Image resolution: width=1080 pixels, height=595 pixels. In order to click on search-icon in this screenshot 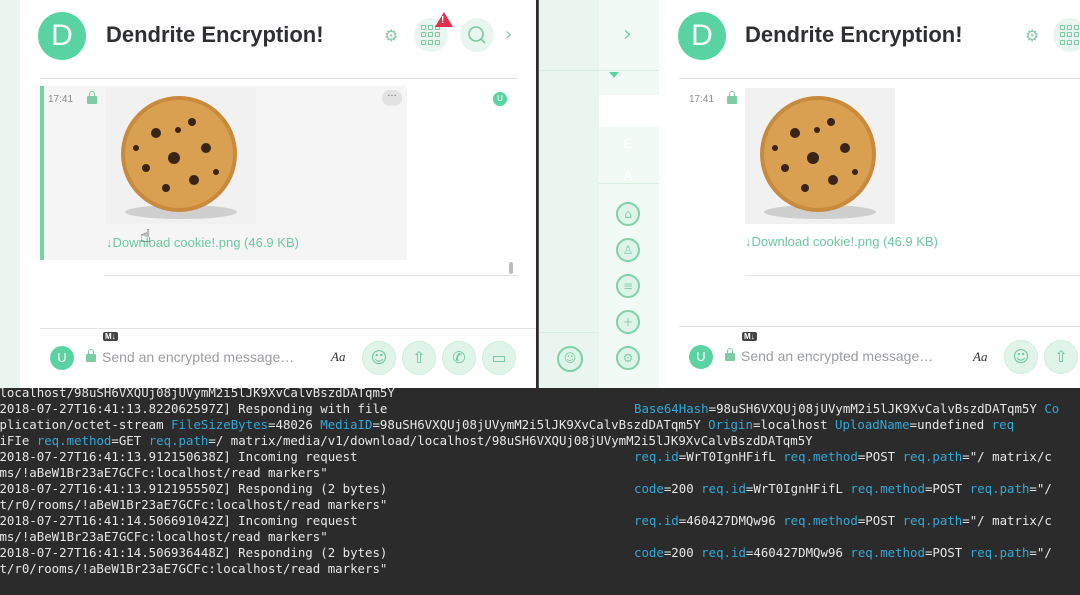, I will do `click(477, 35)`.